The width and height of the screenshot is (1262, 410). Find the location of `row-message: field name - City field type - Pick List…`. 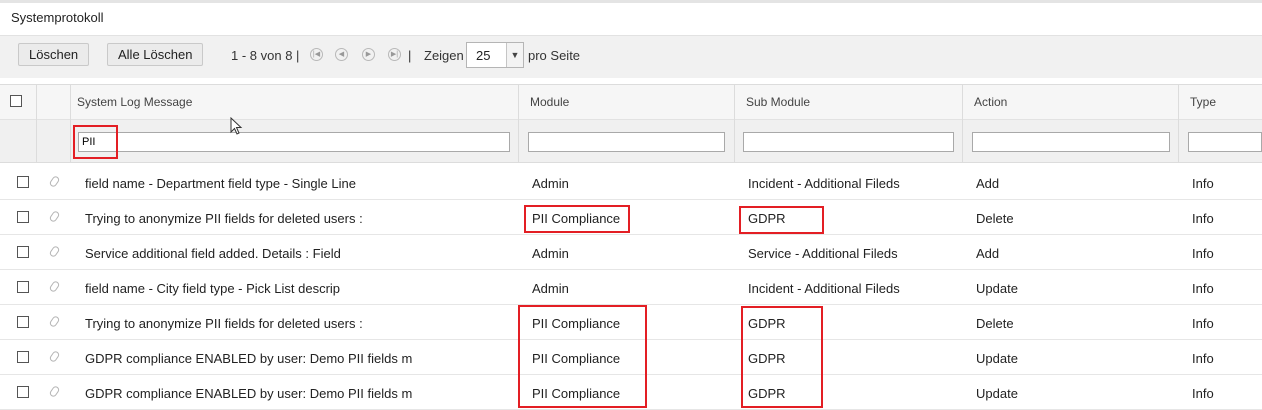

row-message: field name - City field type - Pick List… is located at coordinates (213, 288).